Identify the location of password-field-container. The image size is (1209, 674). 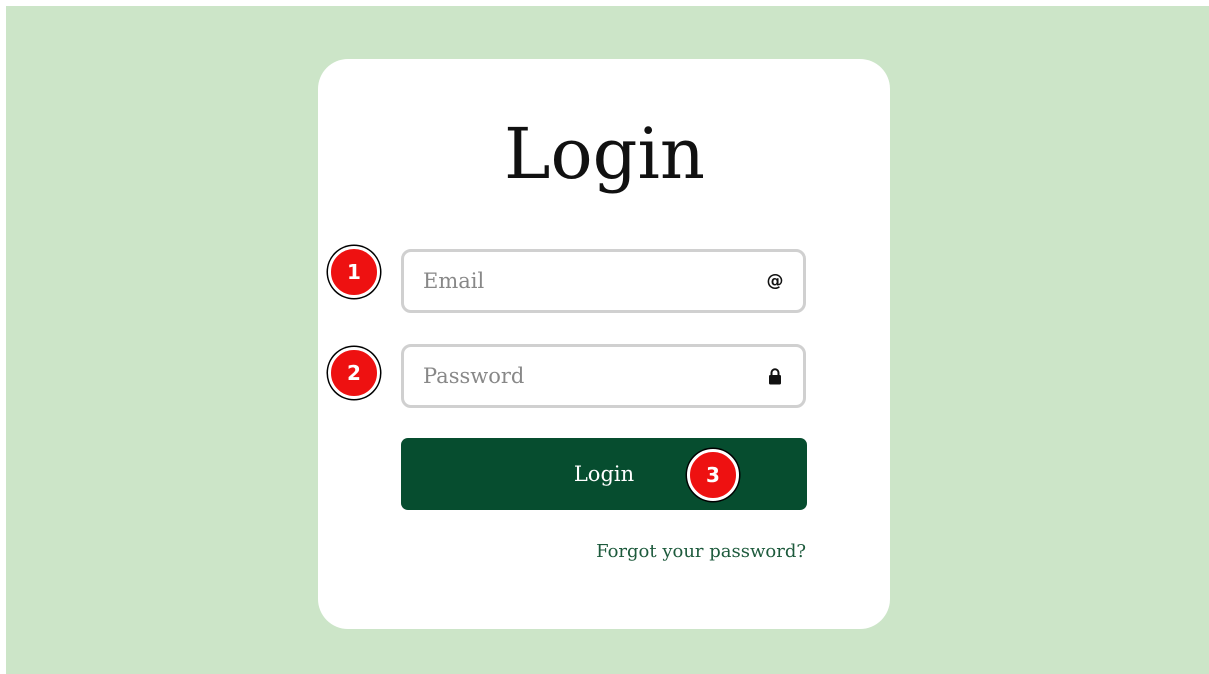
(603, 376).